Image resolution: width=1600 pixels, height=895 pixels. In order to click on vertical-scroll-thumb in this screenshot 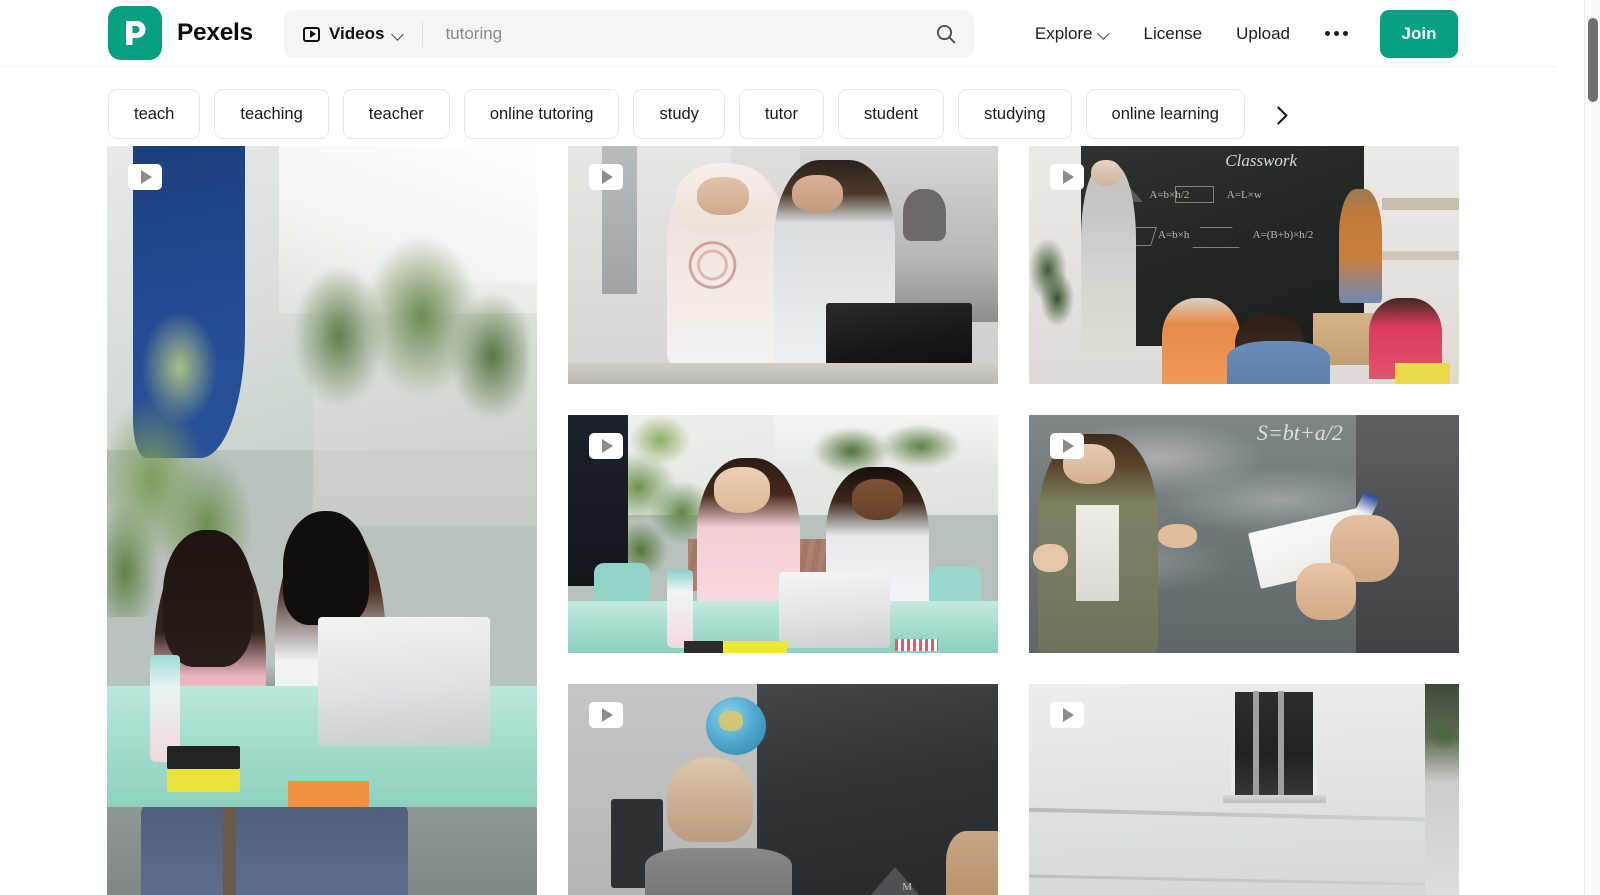, I will do `click(1593, 60)`.